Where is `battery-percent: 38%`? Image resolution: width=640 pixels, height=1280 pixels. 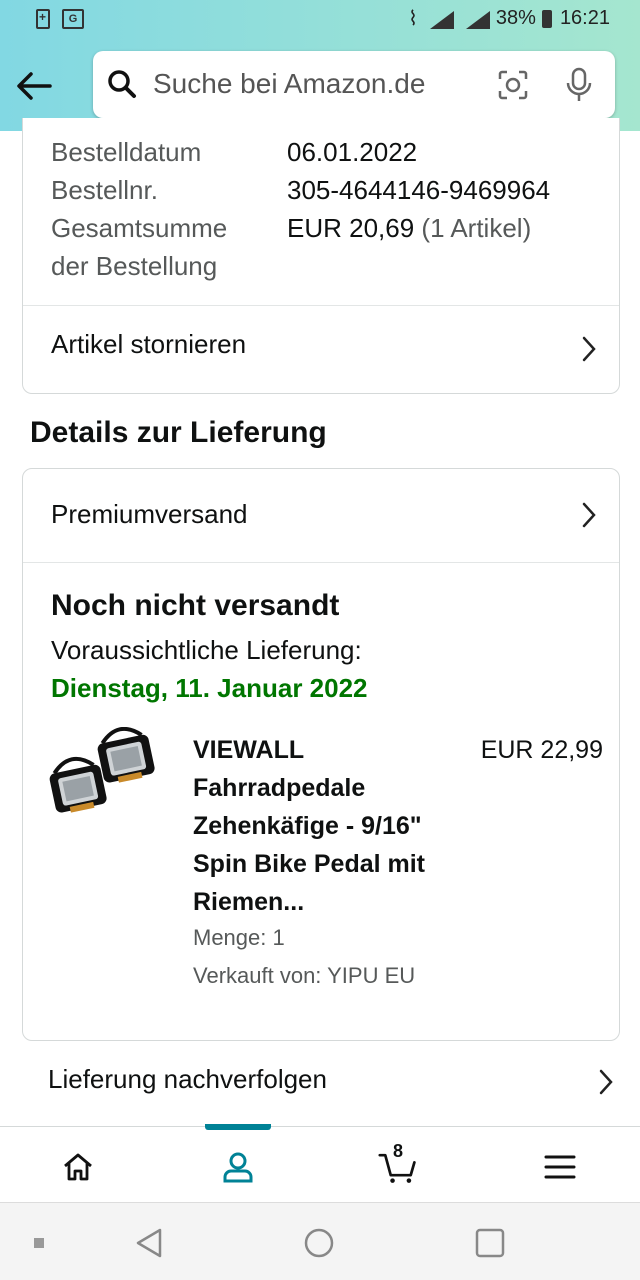
battery-percent: 38% is located at coordinates (515, 18).